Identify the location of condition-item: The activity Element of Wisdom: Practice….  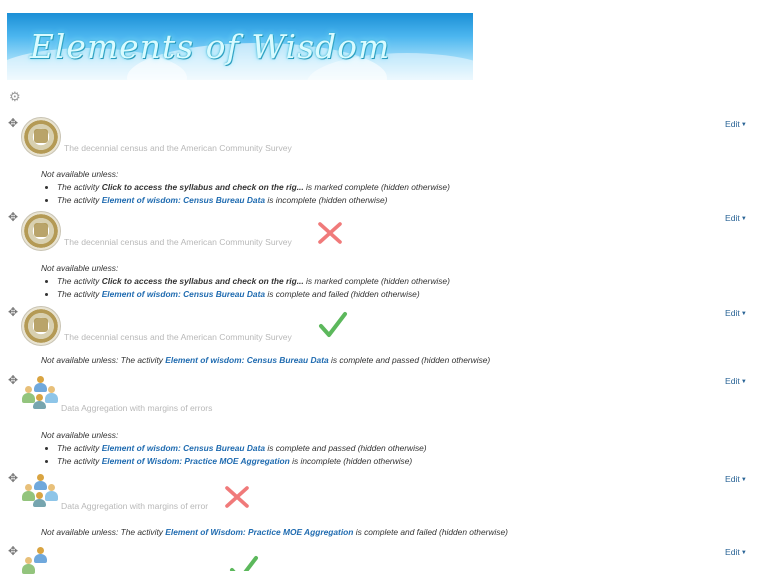
(242, 461).